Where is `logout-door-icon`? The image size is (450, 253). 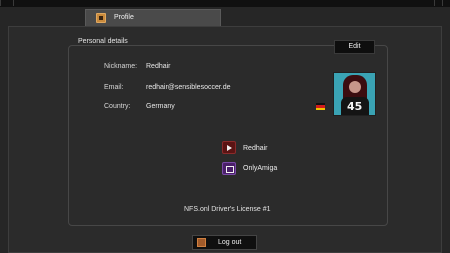
logout-door-icon is located at coordinates (201, 242).